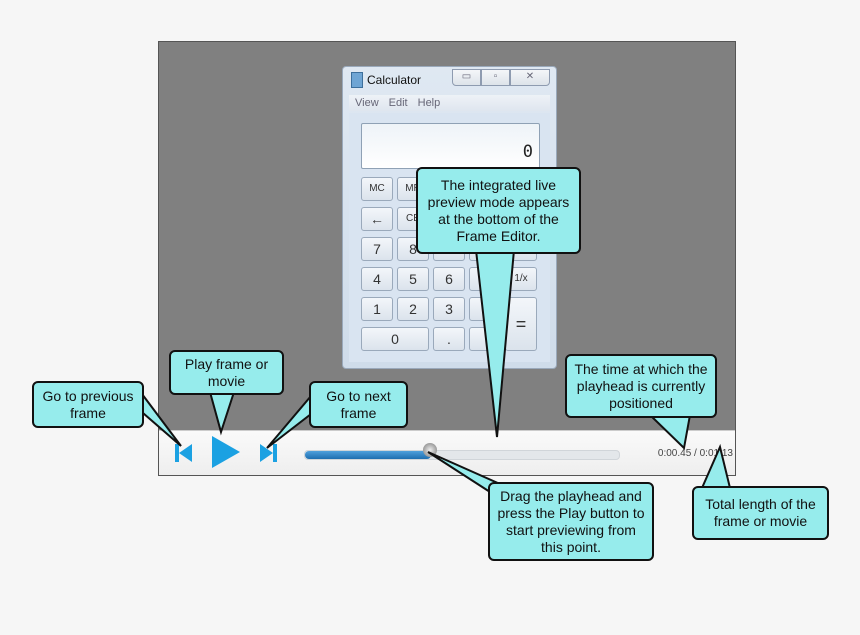  I want to click on callout-previous-frame: Go to previous frame, so click(88, 404).